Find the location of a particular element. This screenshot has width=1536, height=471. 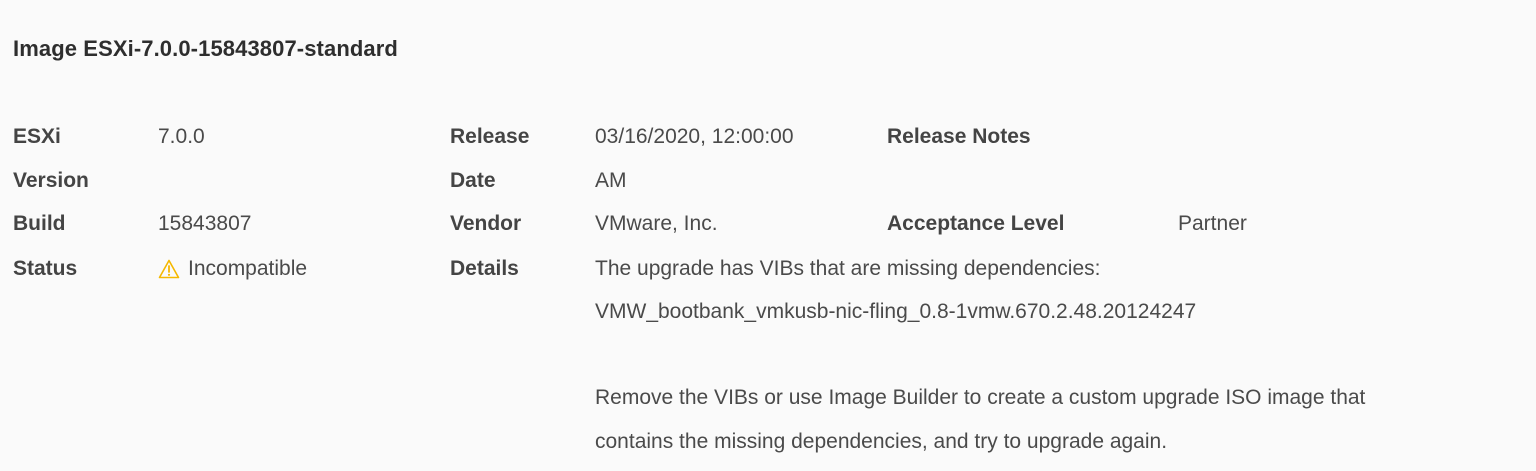

acceptance-level-value: Partner is located at coordinates (1212, 223).